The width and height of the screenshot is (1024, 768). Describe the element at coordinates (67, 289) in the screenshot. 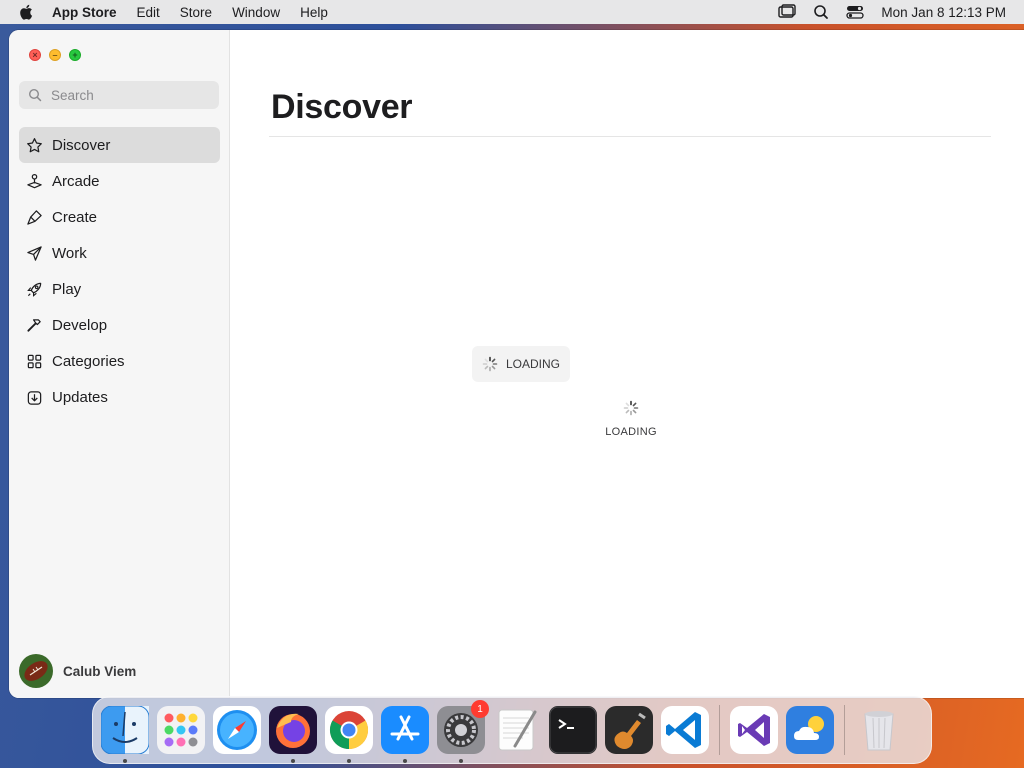

I see `sidebar-item-label: Play` at that location.